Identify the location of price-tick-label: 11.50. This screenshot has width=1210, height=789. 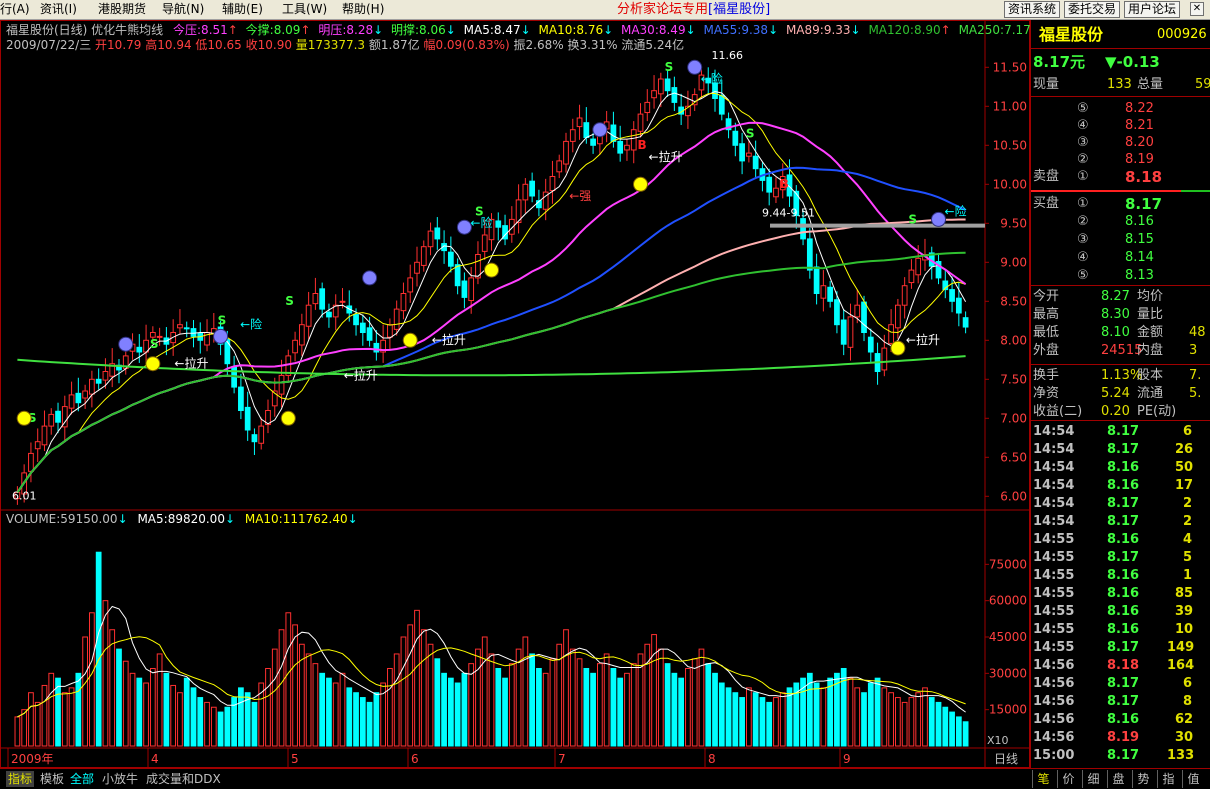
(1010, 67).